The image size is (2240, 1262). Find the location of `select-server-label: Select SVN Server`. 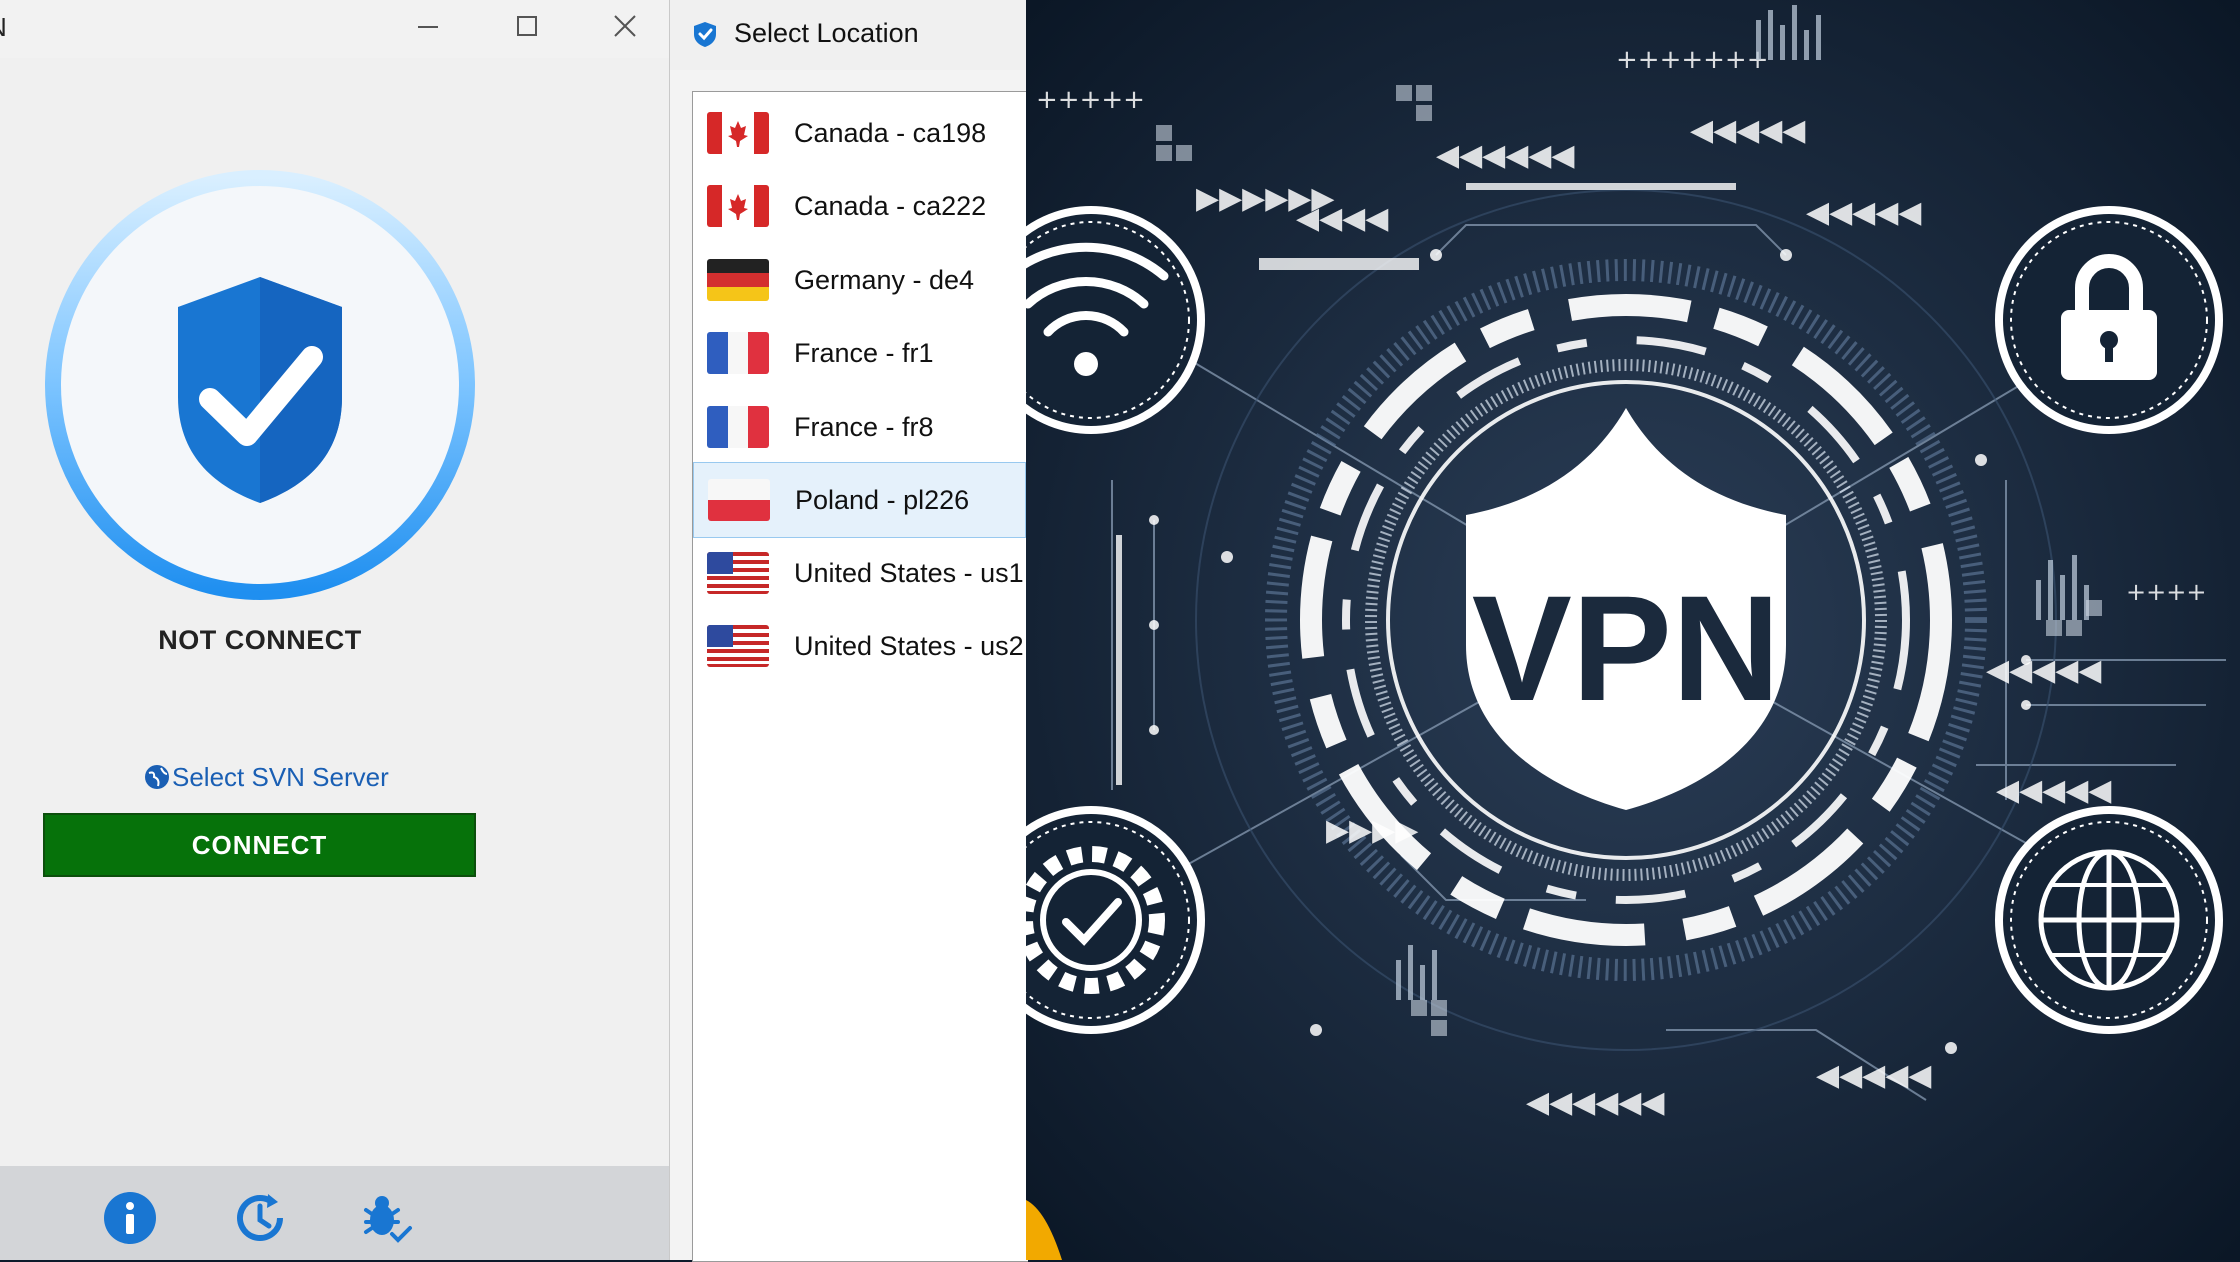

select-server-label: Select SVN Server is located at coordinates (280, 776).